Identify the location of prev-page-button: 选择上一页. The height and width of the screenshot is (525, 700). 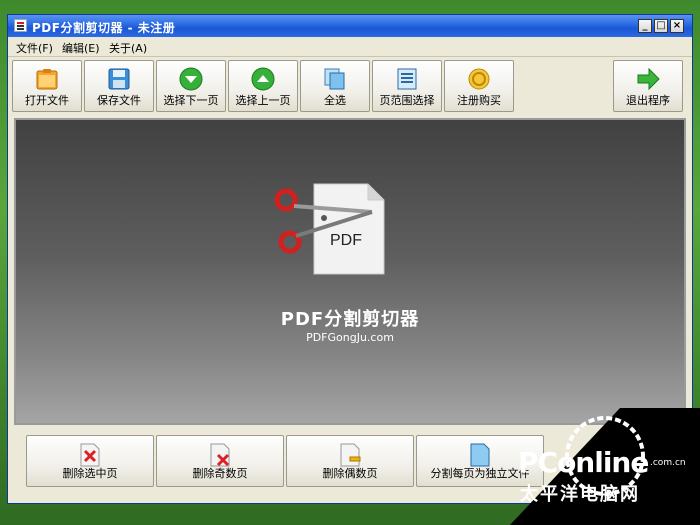
(263, 86).